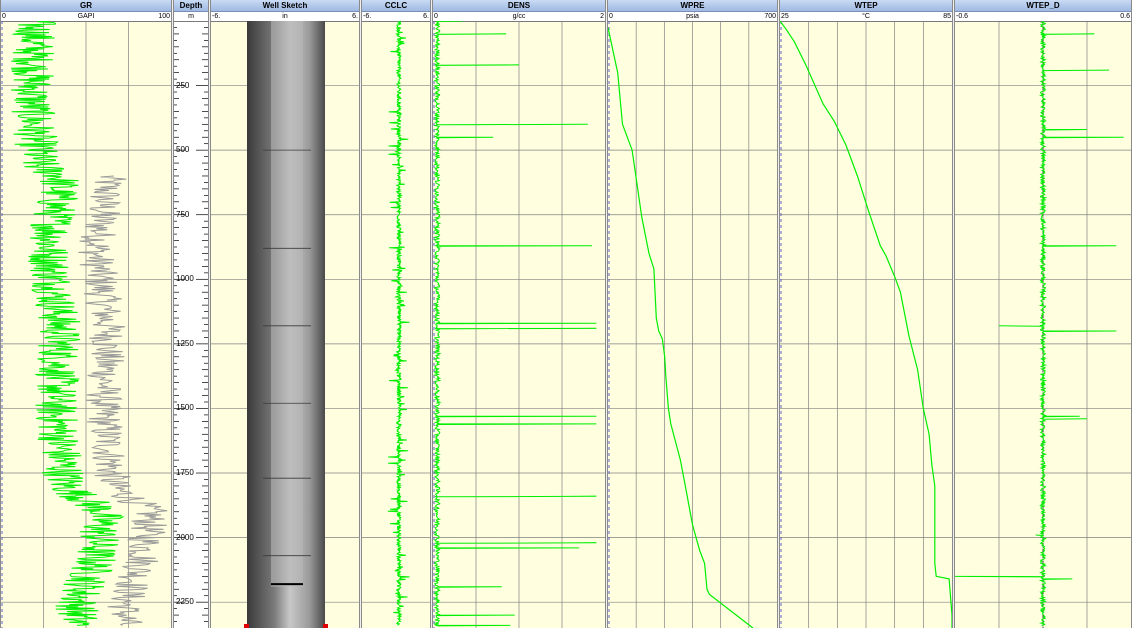  I want to click on dens-track-title: DENS, so click(519, 6).